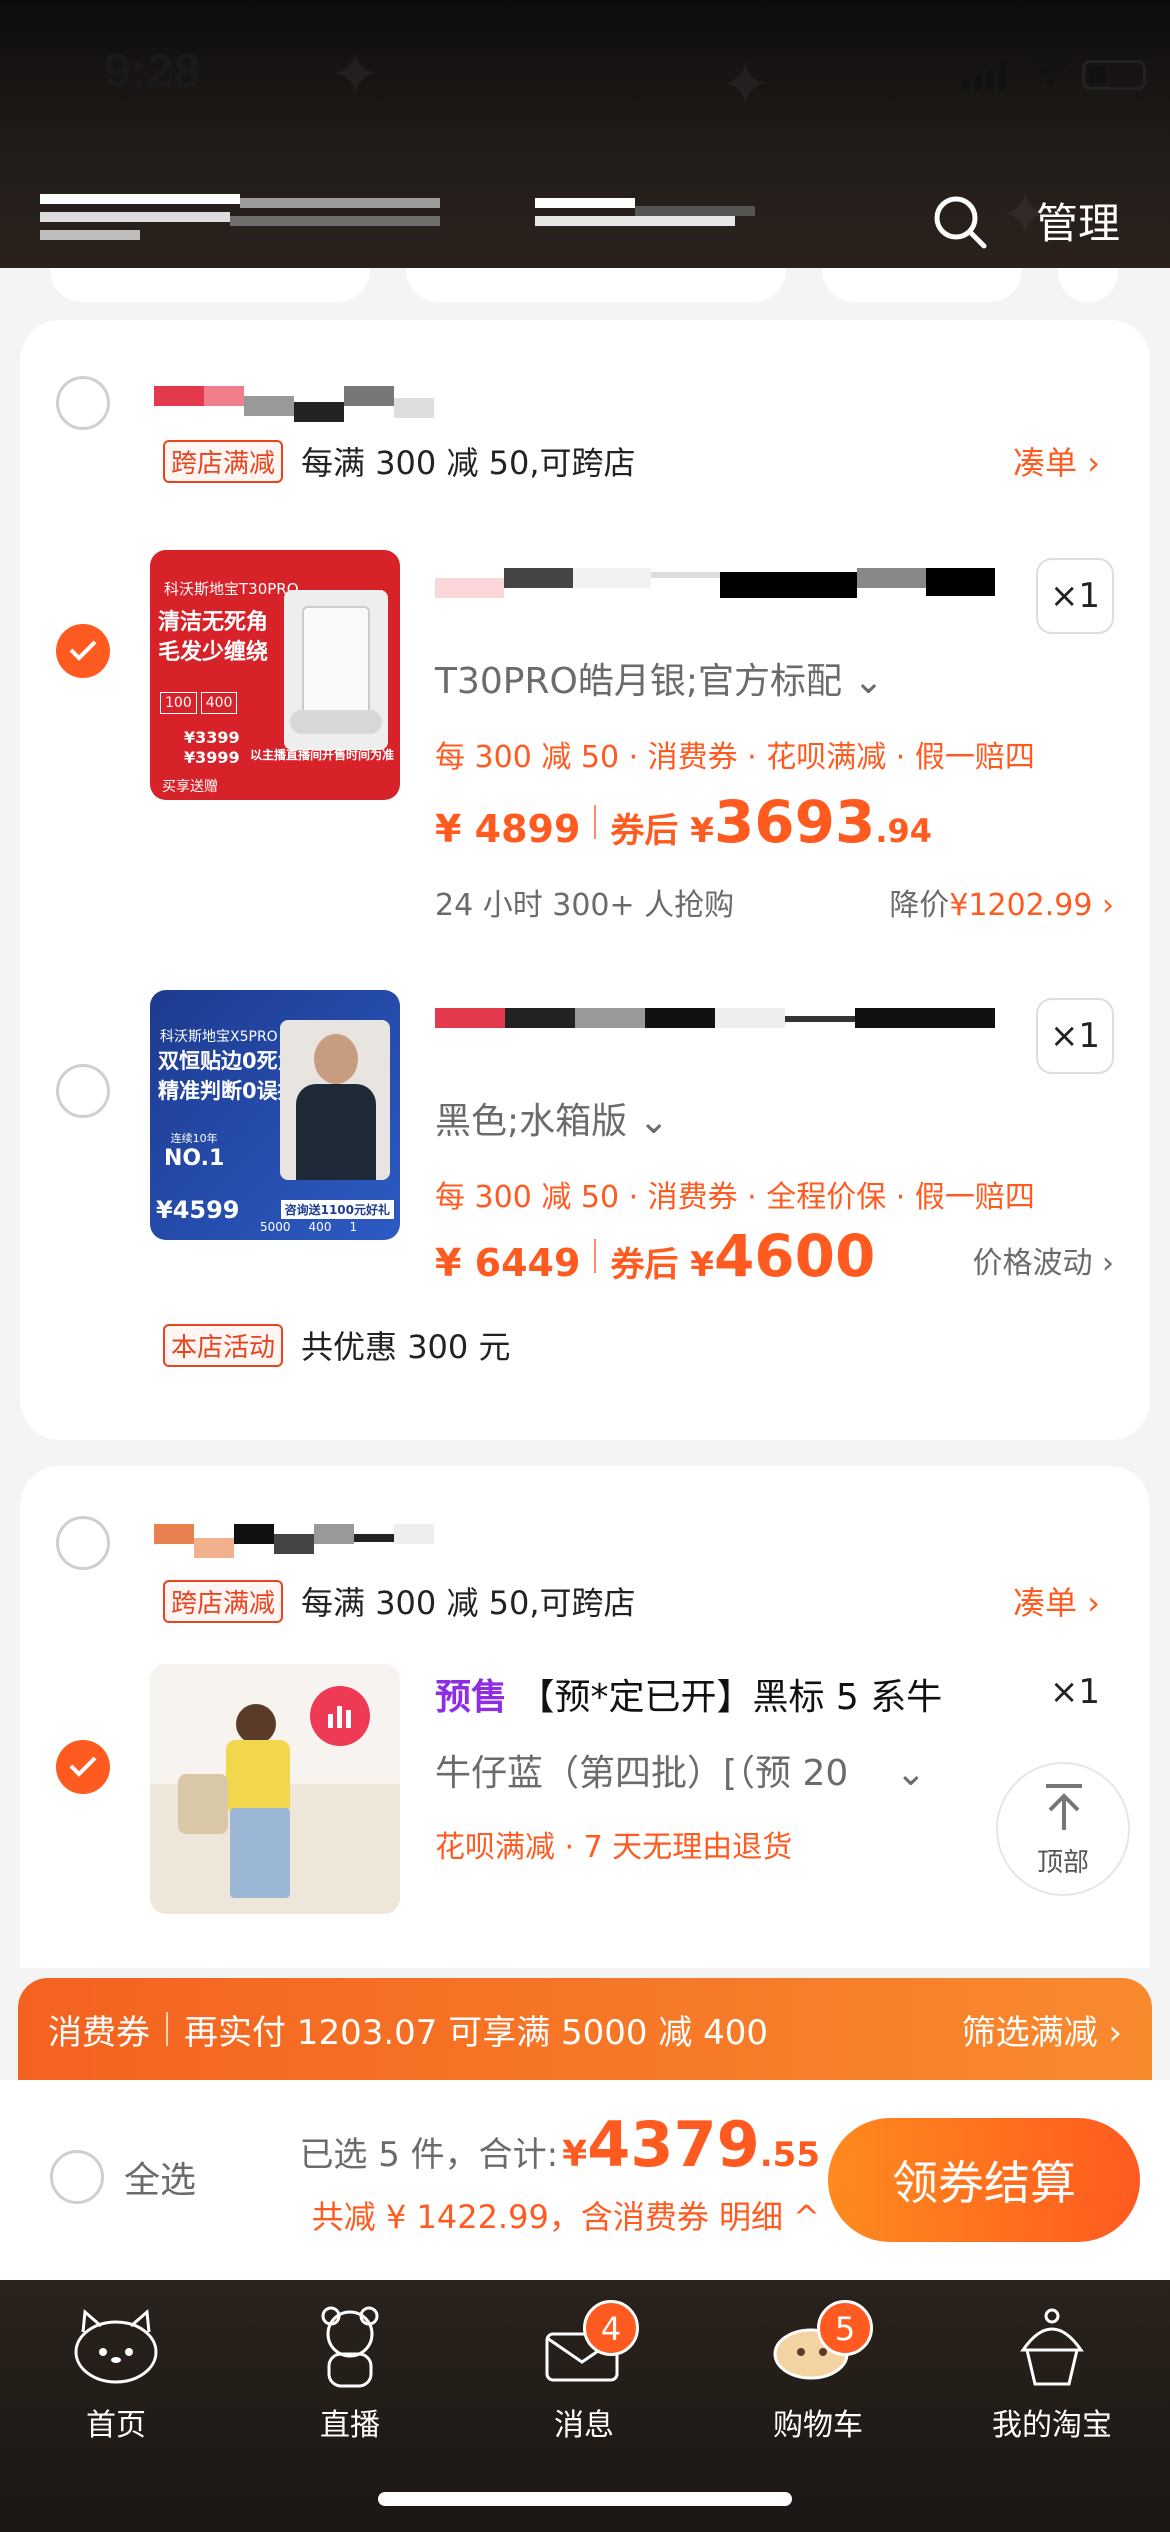 The image size is (1170, 2532). I want to click on home-indicator, so click(585, 2499).